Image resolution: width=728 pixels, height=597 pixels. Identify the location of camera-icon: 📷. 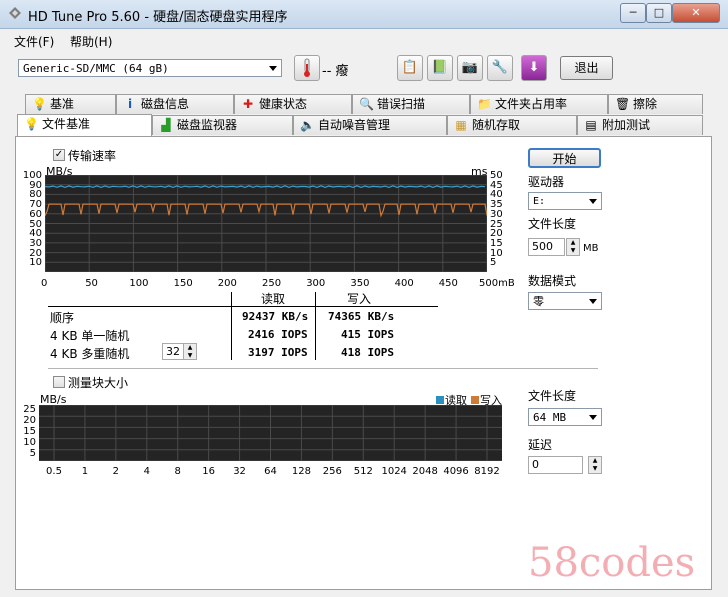
(470, 67).